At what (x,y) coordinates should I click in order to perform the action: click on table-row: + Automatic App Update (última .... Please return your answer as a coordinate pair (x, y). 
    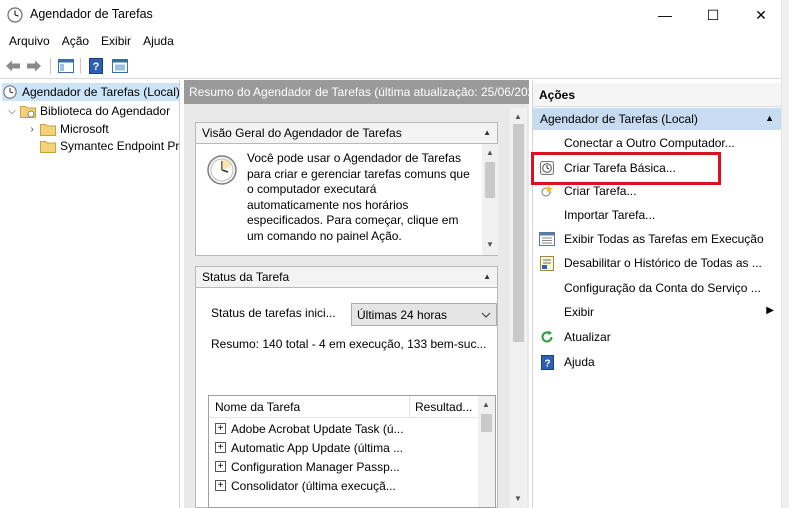
    Looking at the image, I should click on (343, 447).